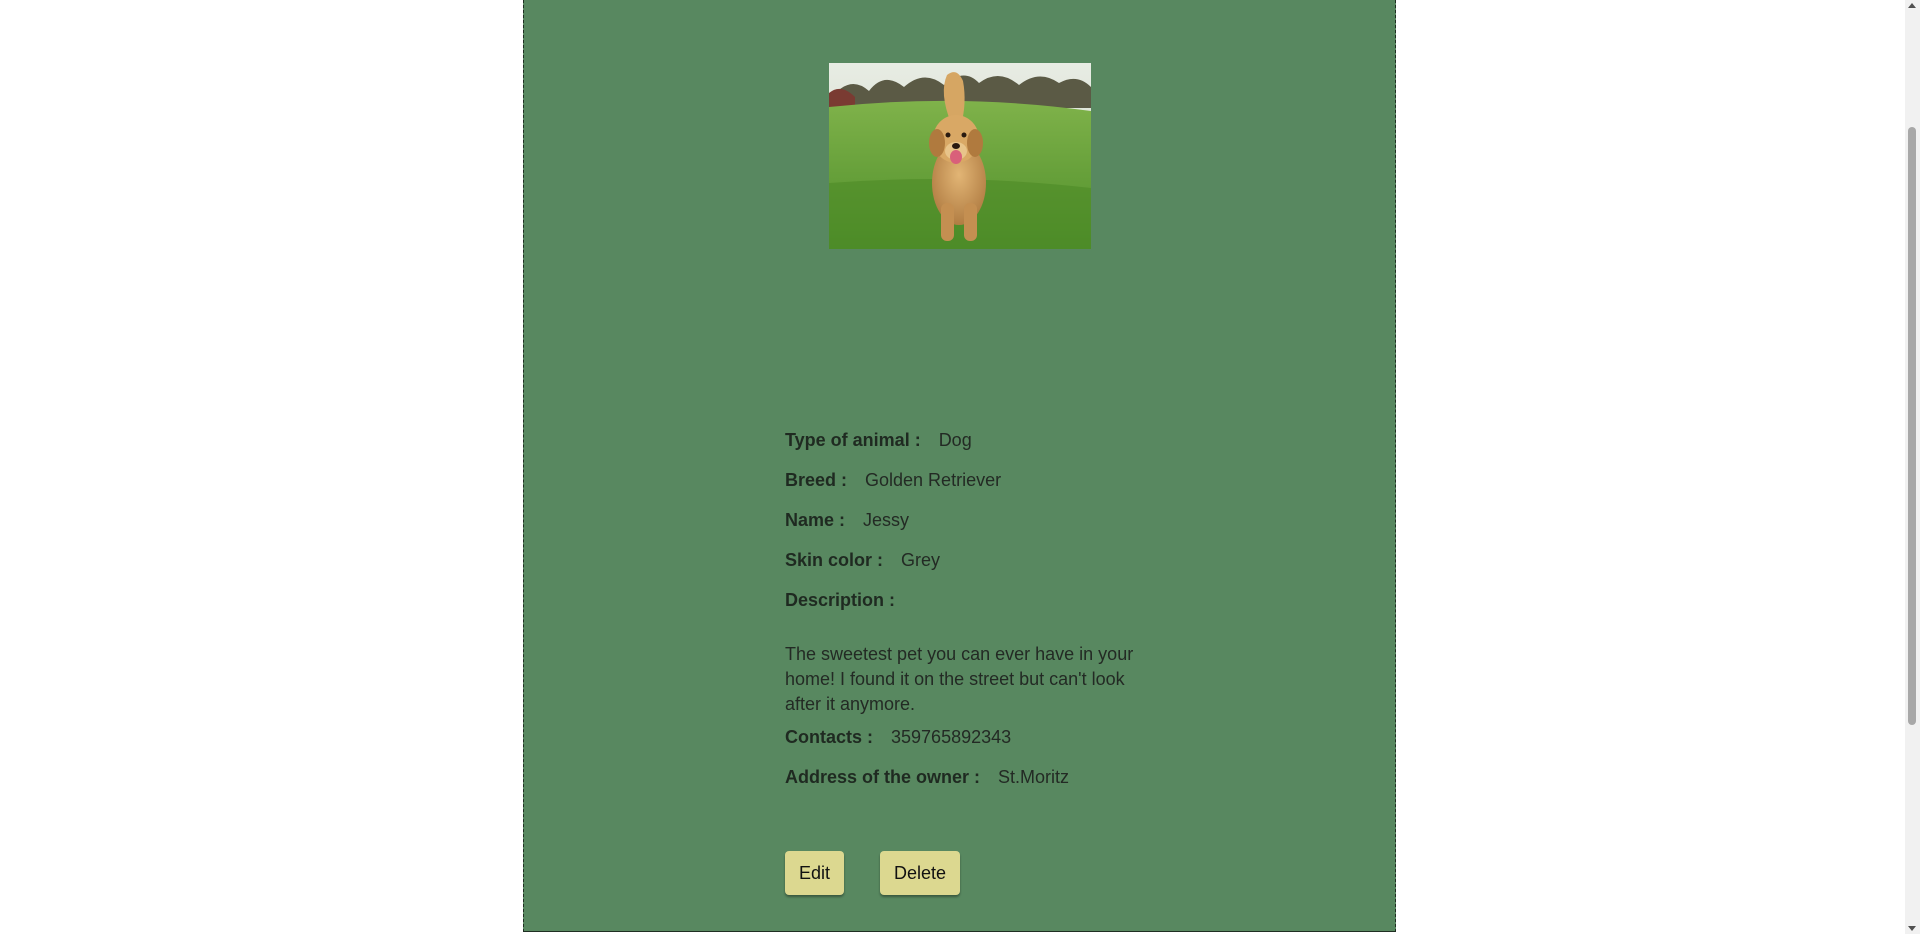  I want to click on action-buttons: Edit Delete, so click(873, 873).